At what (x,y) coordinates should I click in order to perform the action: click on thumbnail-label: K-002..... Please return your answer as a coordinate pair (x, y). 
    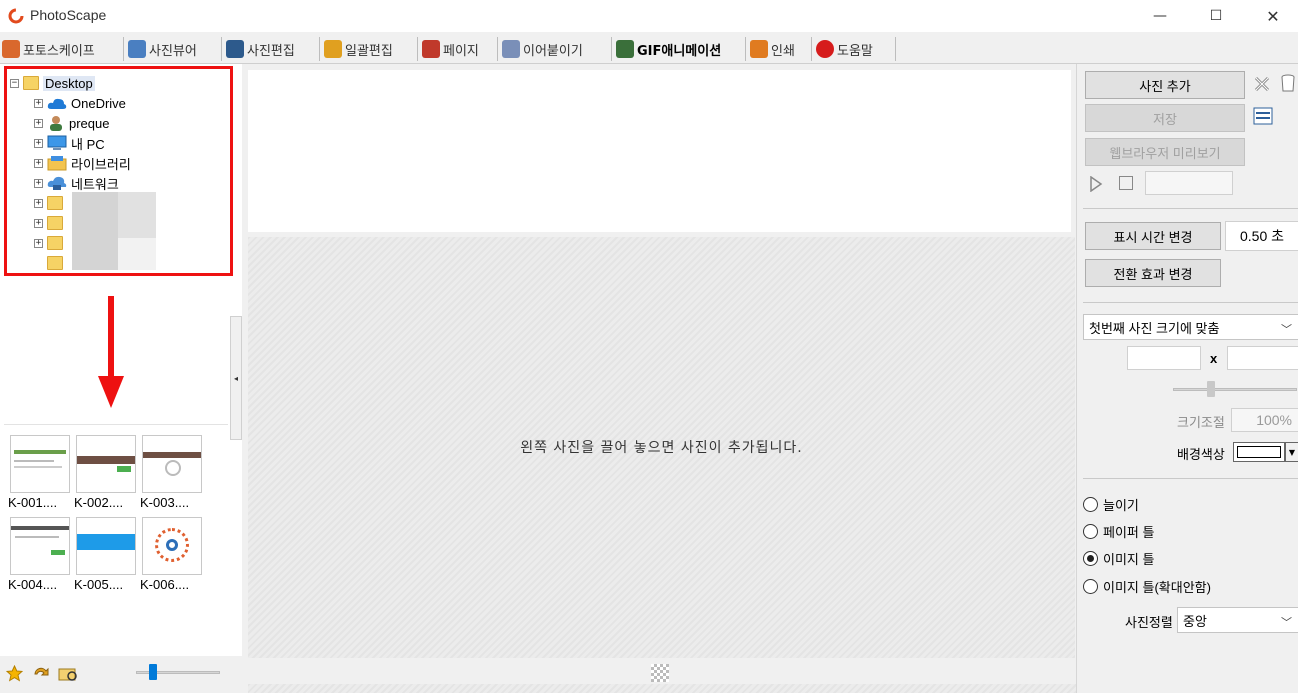
    Looking at the image, I should click on (99, 502).